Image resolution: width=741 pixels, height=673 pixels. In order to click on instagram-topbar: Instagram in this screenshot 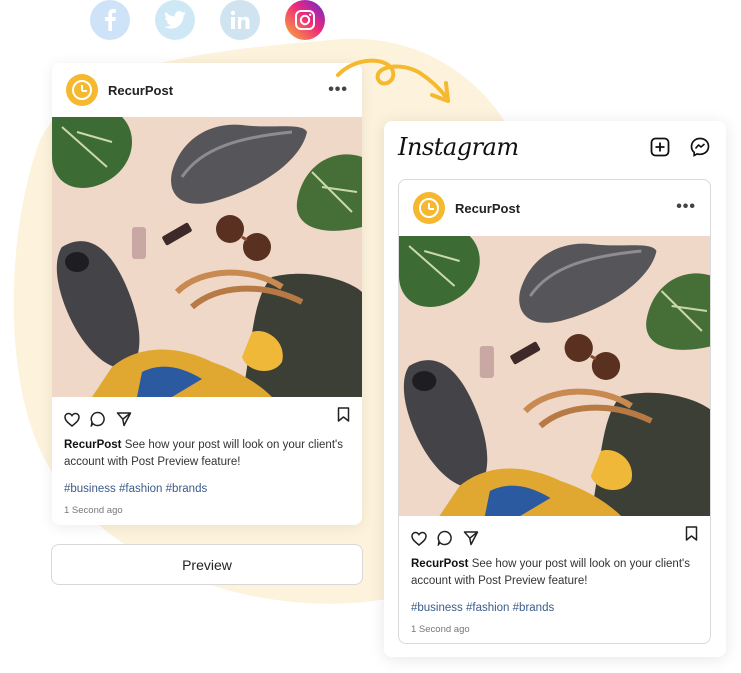, I will do `click(555, 149)`.